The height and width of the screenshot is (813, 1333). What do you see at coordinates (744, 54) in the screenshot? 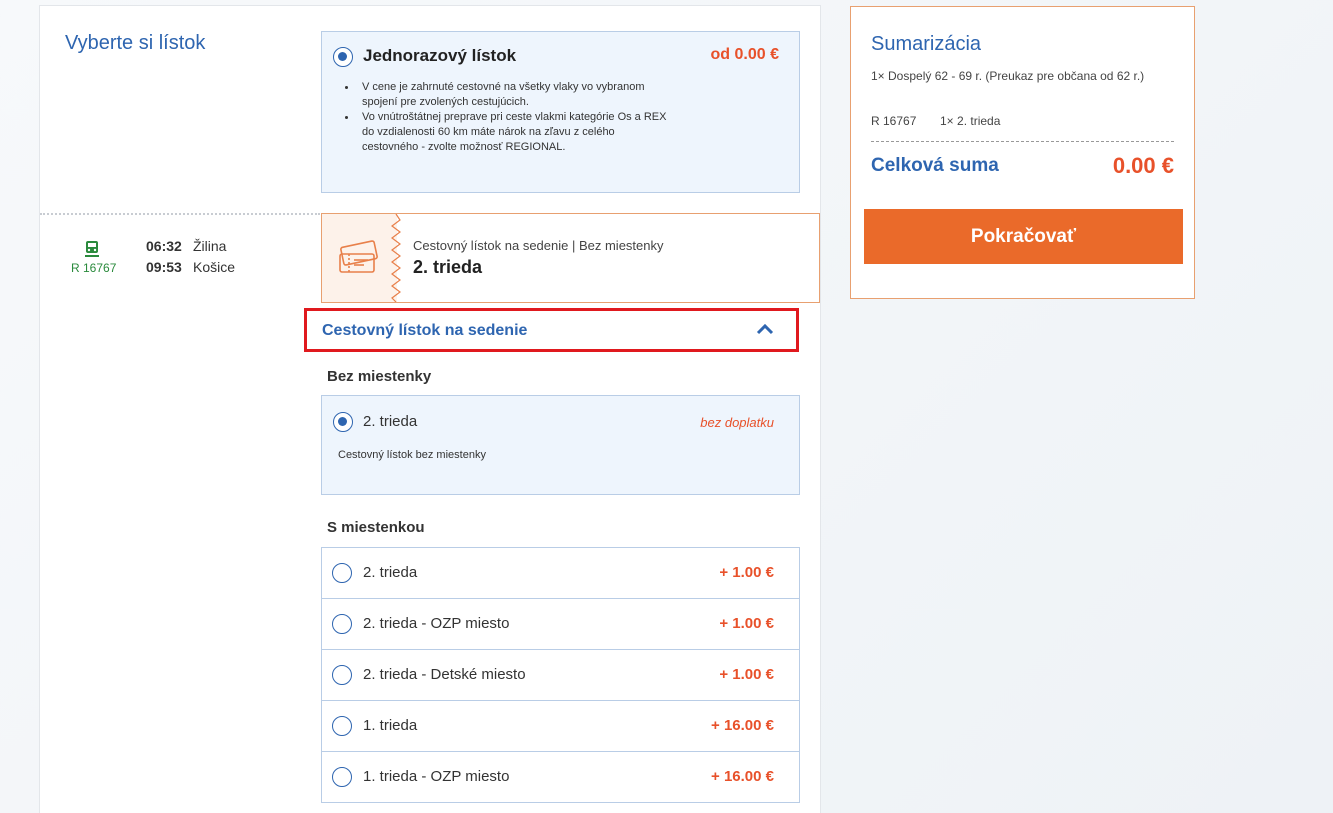
I see `ticket-type-price: od 0.00 €` at bounding box center [744, 54].